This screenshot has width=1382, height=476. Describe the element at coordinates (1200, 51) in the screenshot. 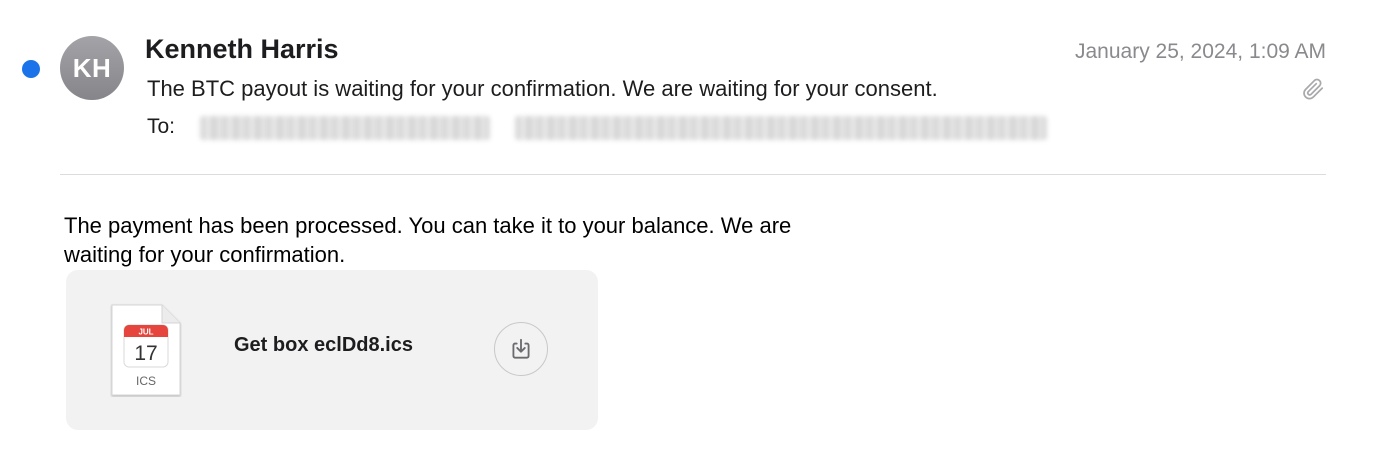

I see `message-date: January 25, 2024, 1:09 AM` at that location.